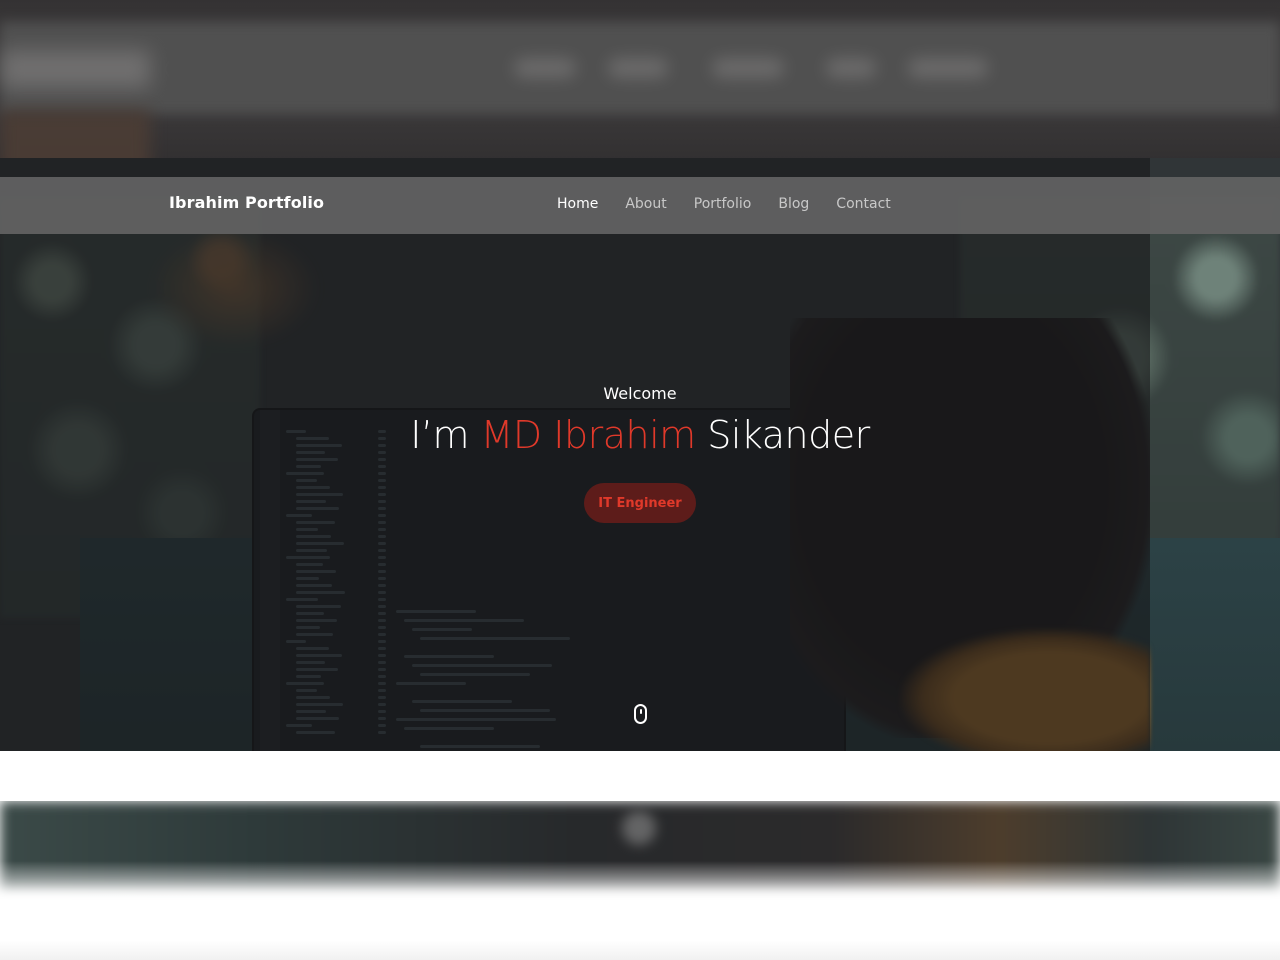  Describe the element at coordinates (645, 204) in the screenshot. I see `nav-link-about: About` at that location.